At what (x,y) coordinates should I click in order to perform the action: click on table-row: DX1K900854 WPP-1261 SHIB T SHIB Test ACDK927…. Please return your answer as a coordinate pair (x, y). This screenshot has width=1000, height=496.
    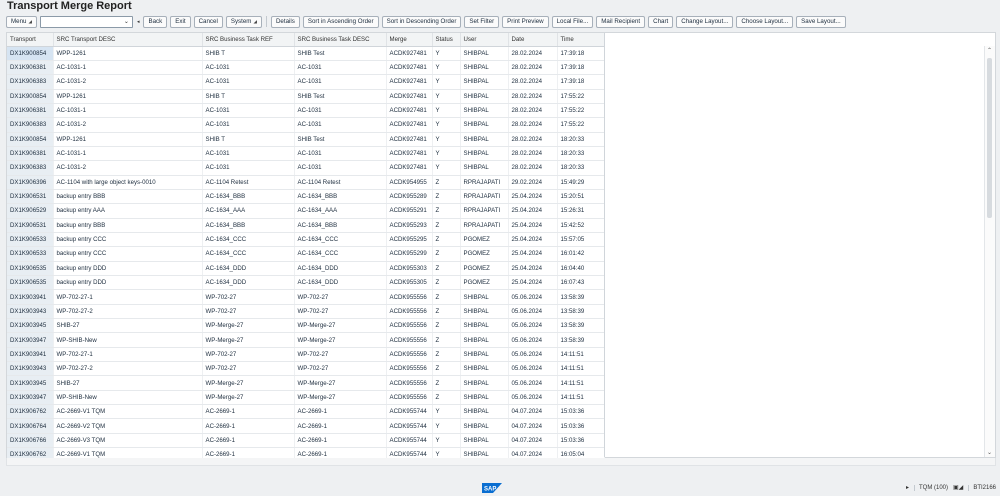
    Looking at the image, I should click on (306, 96).